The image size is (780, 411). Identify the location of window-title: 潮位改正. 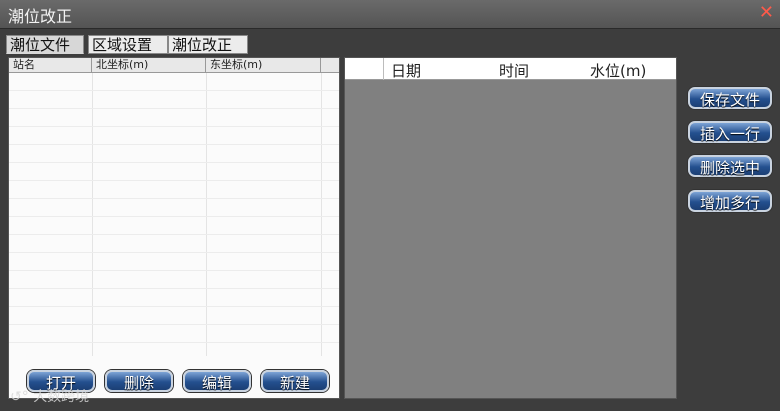
(40, 16).